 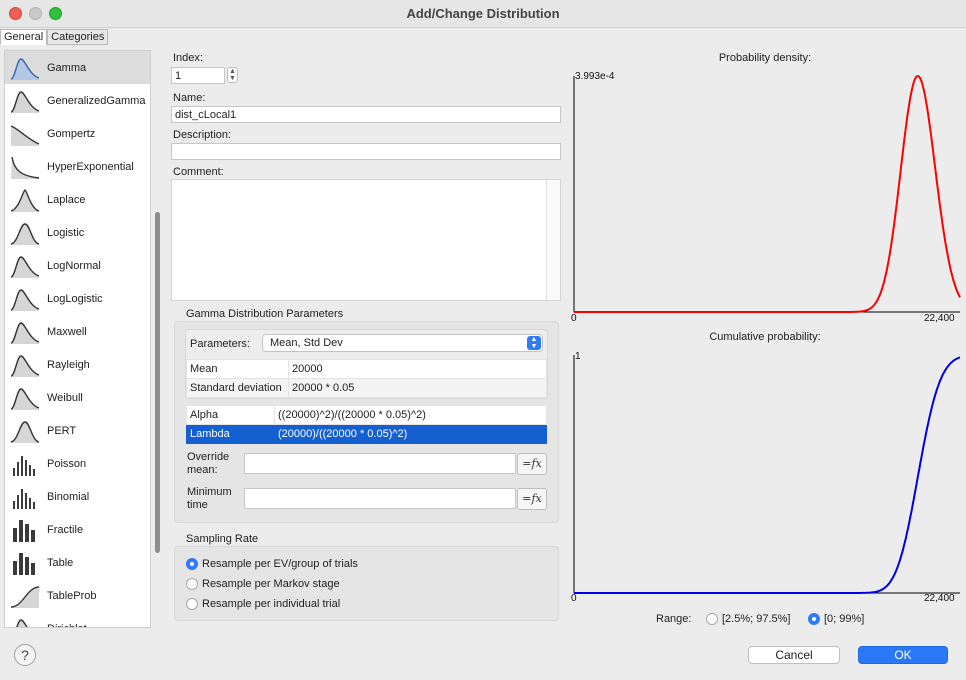 What do you see at coordinates (25, 596) in the screenshot?
I see `curve-sshape-icon` at bounding box center [25, 596].